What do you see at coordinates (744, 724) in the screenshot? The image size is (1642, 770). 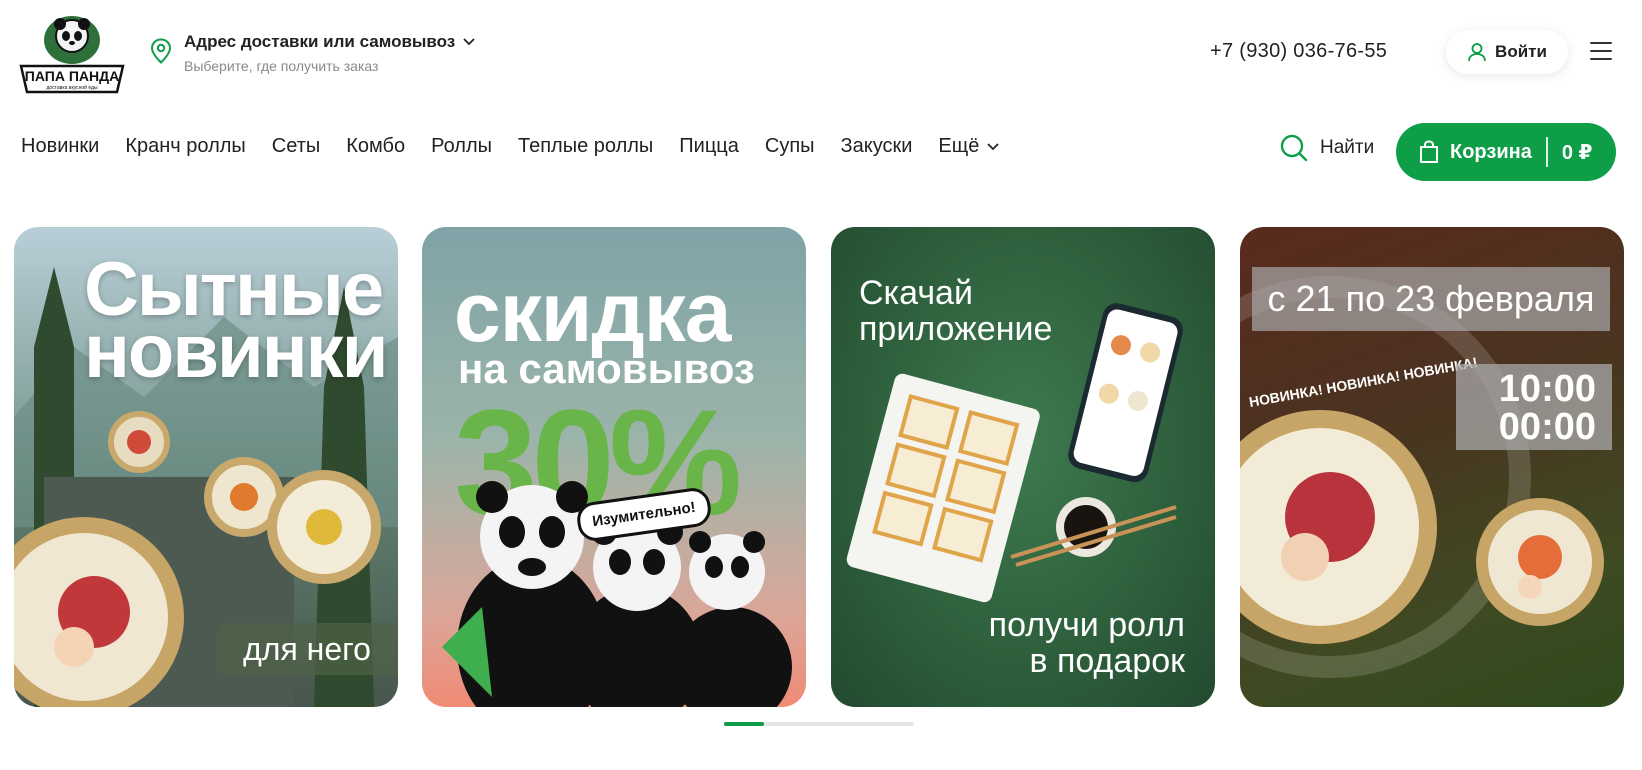 I see `carousel-progress-active` at bounding box center [744, 724].